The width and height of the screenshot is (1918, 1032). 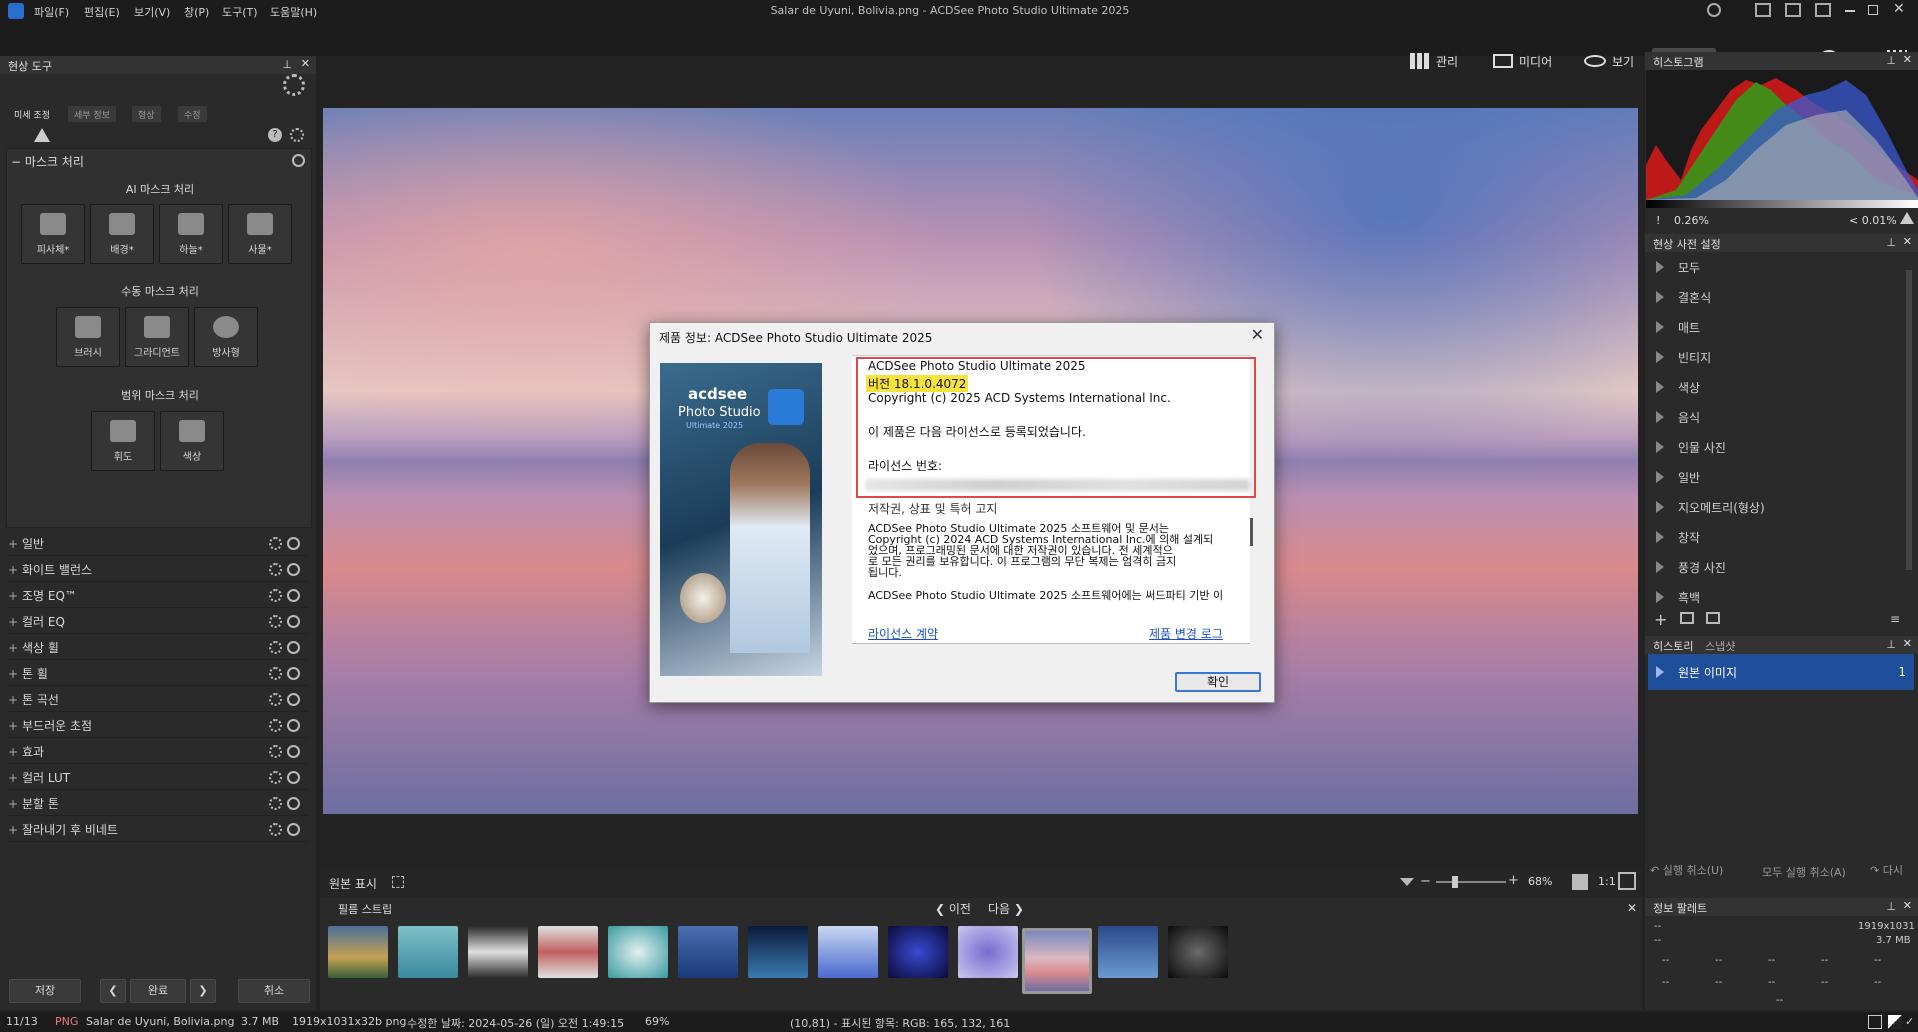 What do you see at coordinates (1899, 9) in the screenshot?
I see `close-icon: ✕` at bounding box center [1899, 9].